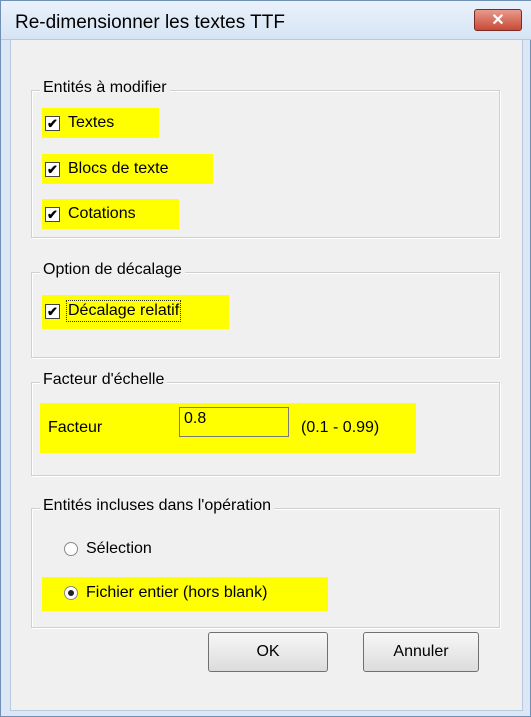  Describe the element at coordinates (265, 309) in the screenshot. I see `offset-group: Option de décalage ✔ Décalage relatif` at that location.